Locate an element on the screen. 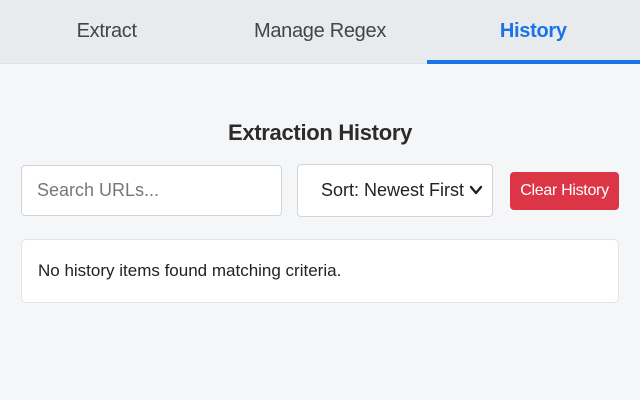 The height and width of the screenshot is (400, 640). sort-selected-value: Sort: Newest First is located at coordinates (393, 190).